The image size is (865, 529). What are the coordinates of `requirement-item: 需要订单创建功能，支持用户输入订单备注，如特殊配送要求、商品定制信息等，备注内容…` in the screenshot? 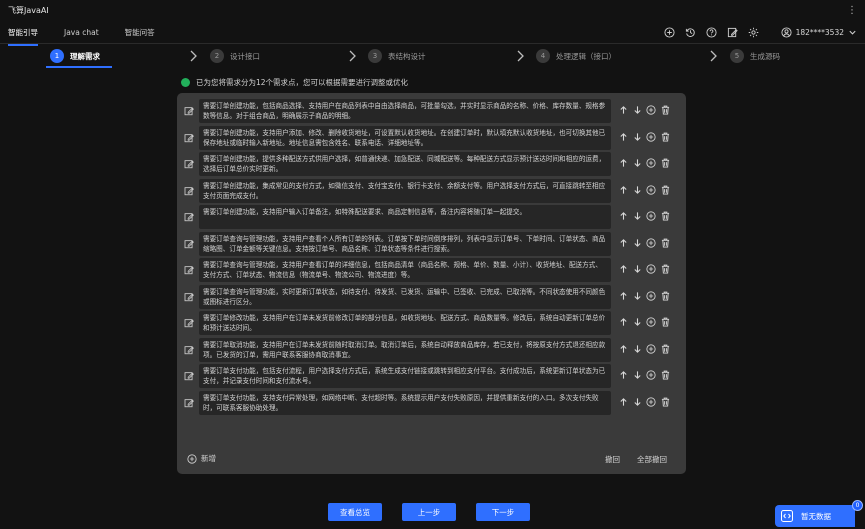 It's located at (431, 218).